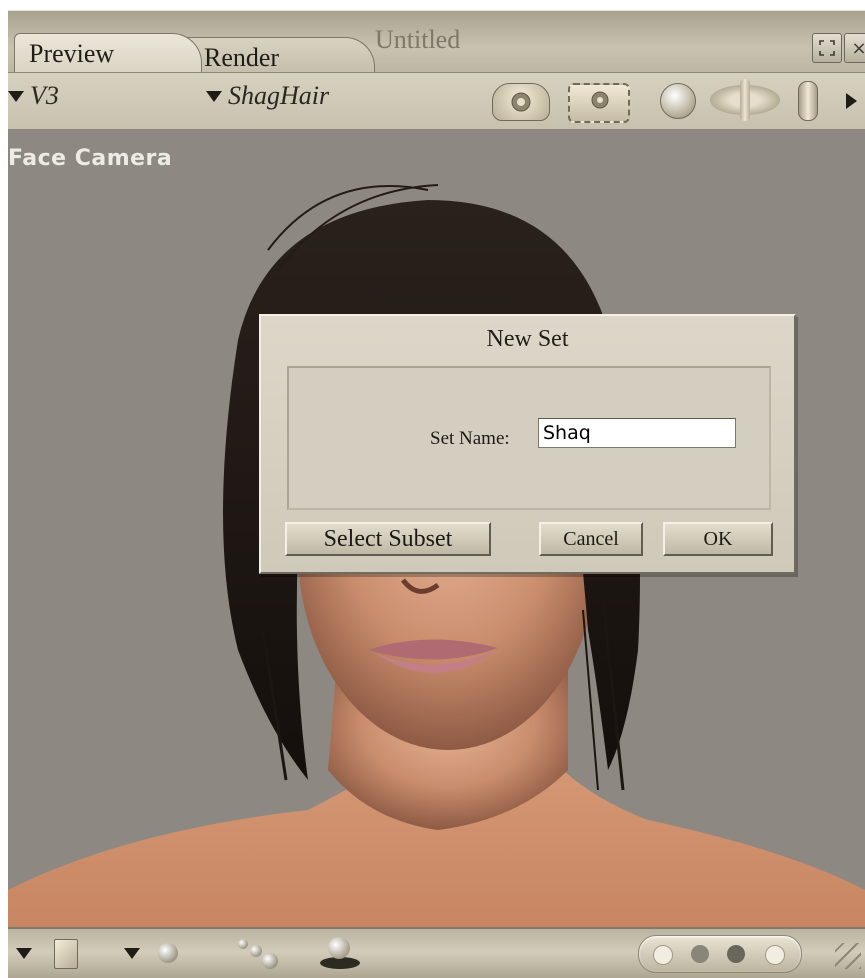 The height and width of the screenshot is (978, 865). Describe the element at coordinates (591, 539) in the screenshot. I see `cancel-button: Cancel` at that location.